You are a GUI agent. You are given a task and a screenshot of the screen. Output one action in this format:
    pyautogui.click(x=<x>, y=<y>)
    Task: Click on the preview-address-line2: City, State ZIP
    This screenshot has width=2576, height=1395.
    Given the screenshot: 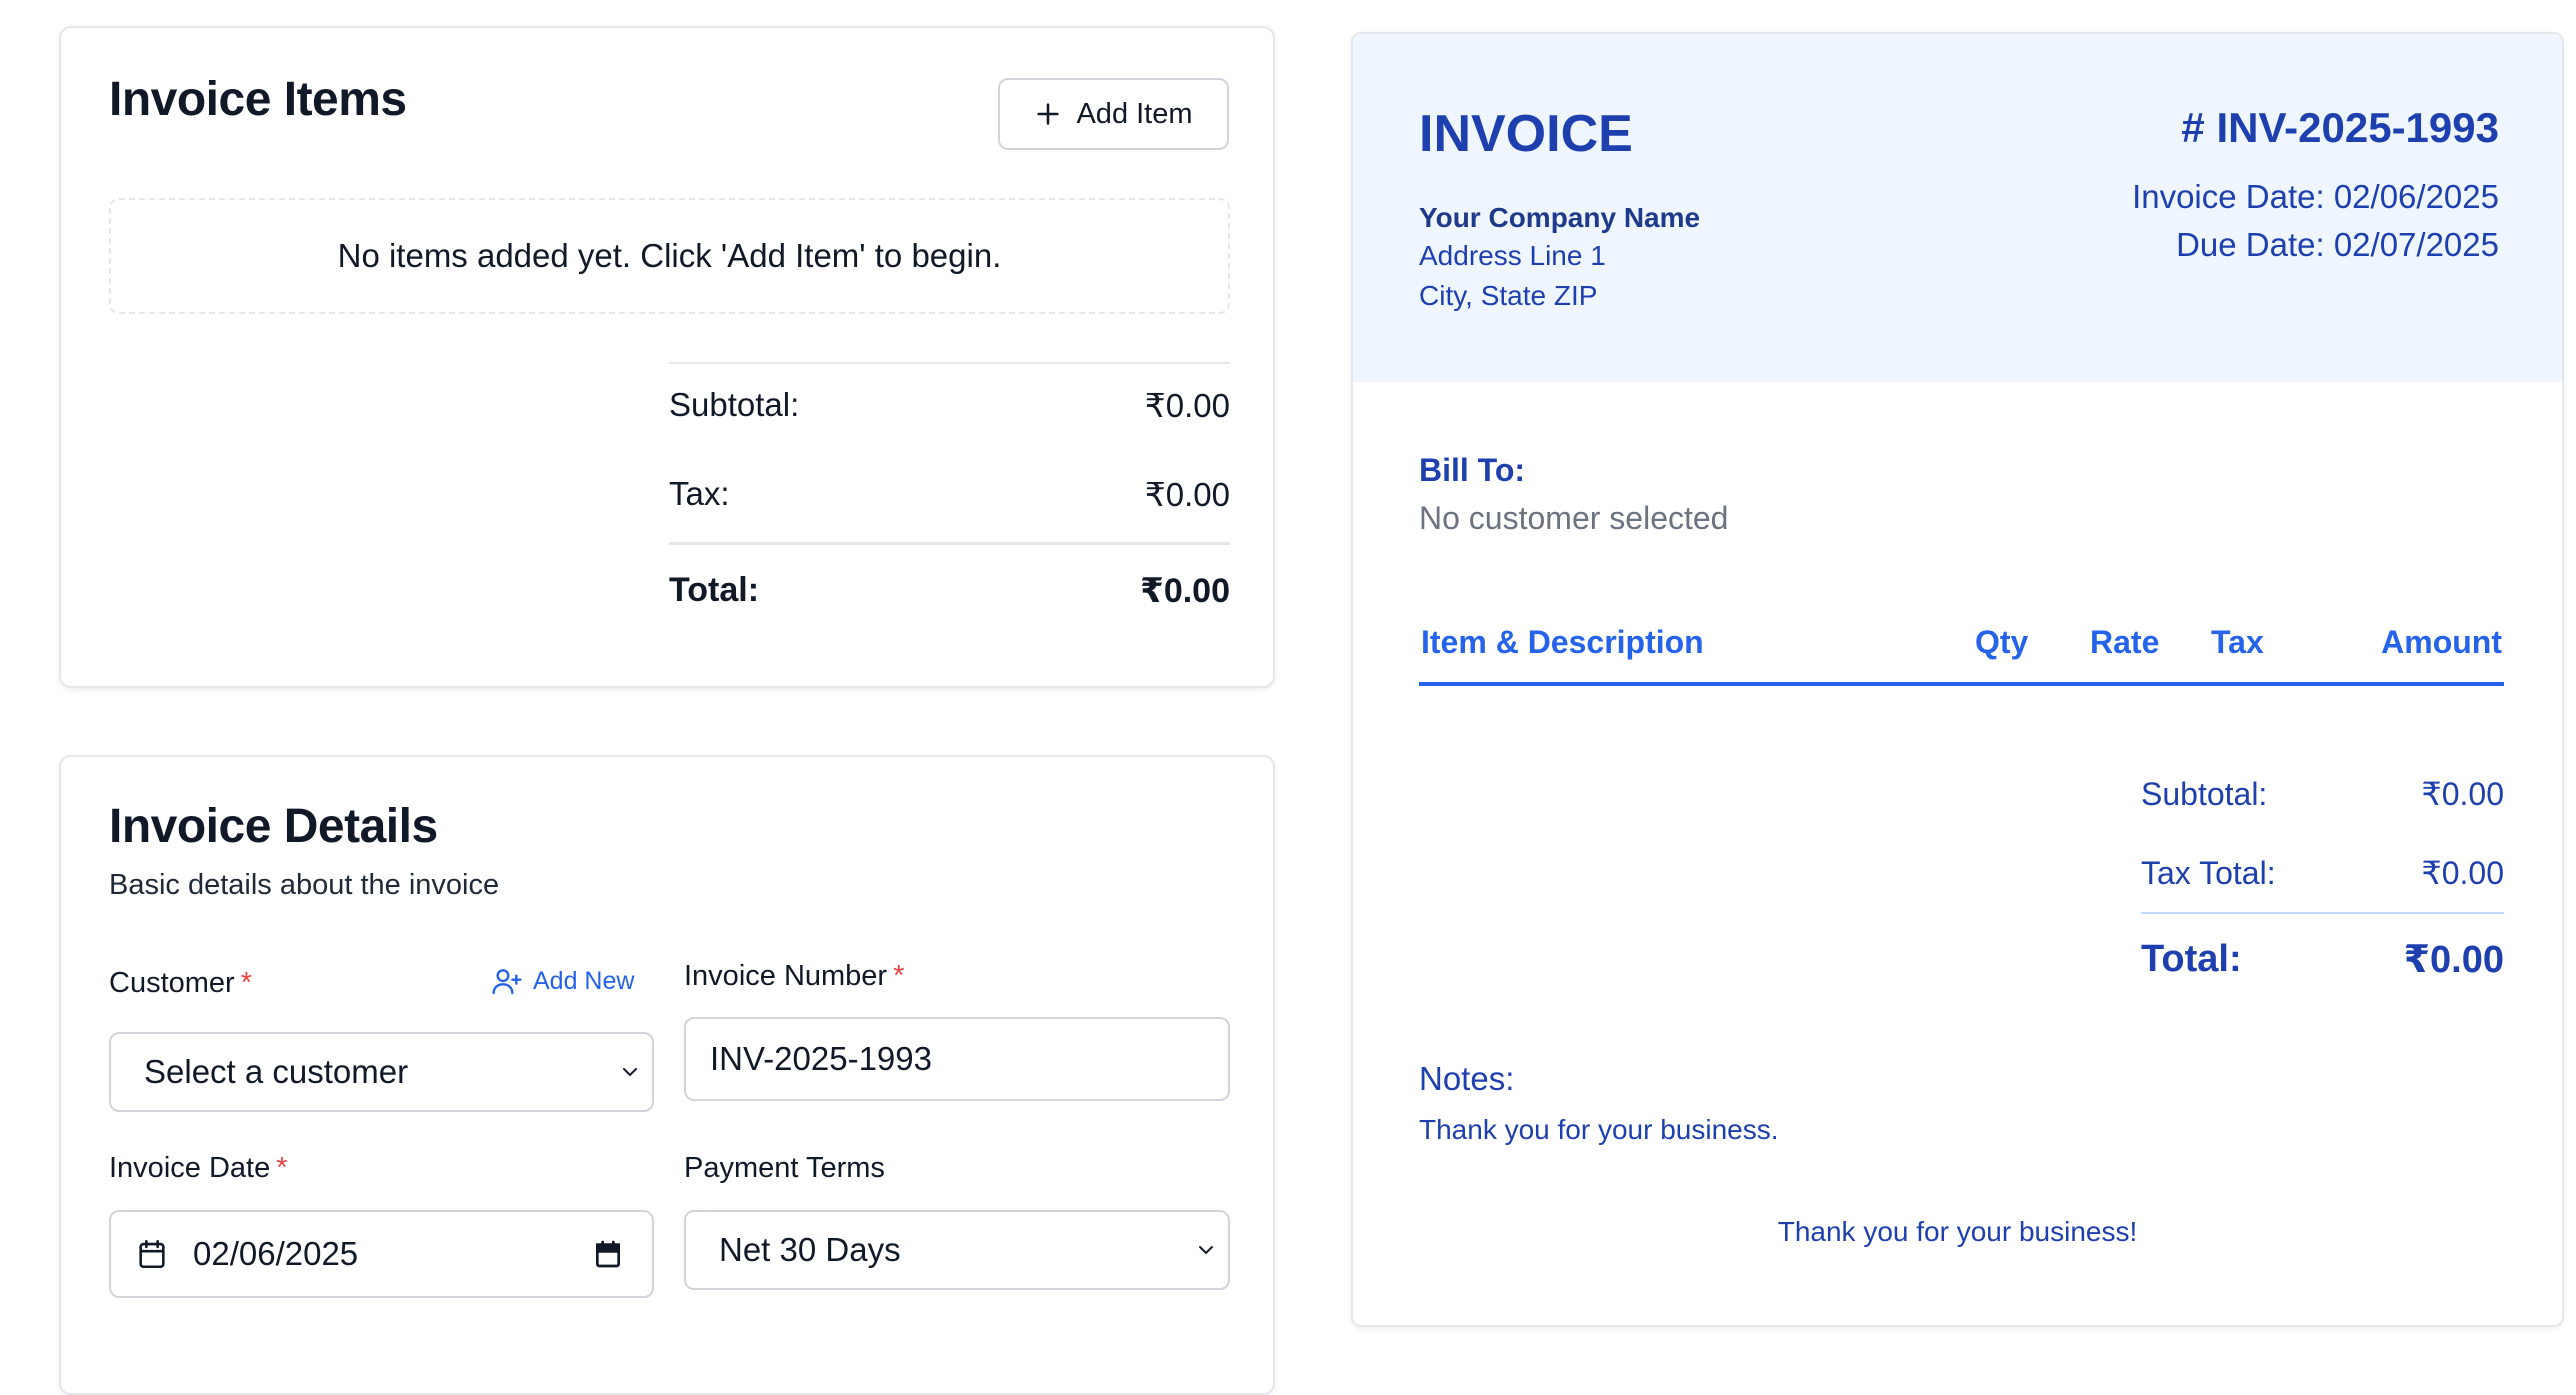 What is the action you would take?
    pyautogui.click(x=1508, y=295)
    